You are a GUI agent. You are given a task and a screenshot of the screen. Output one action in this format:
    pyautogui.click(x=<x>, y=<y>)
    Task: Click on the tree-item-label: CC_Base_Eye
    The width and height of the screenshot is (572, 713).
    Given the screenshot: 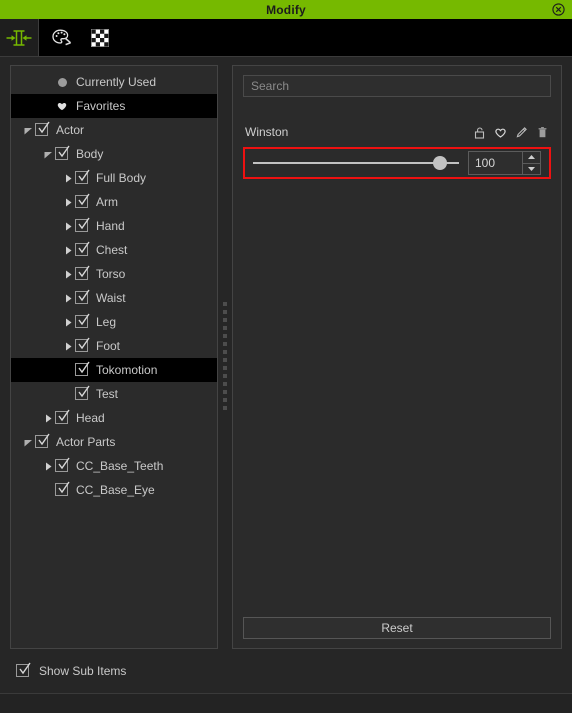 What is the action you would take?
    pyautogui.click(x=115, y=490)
    